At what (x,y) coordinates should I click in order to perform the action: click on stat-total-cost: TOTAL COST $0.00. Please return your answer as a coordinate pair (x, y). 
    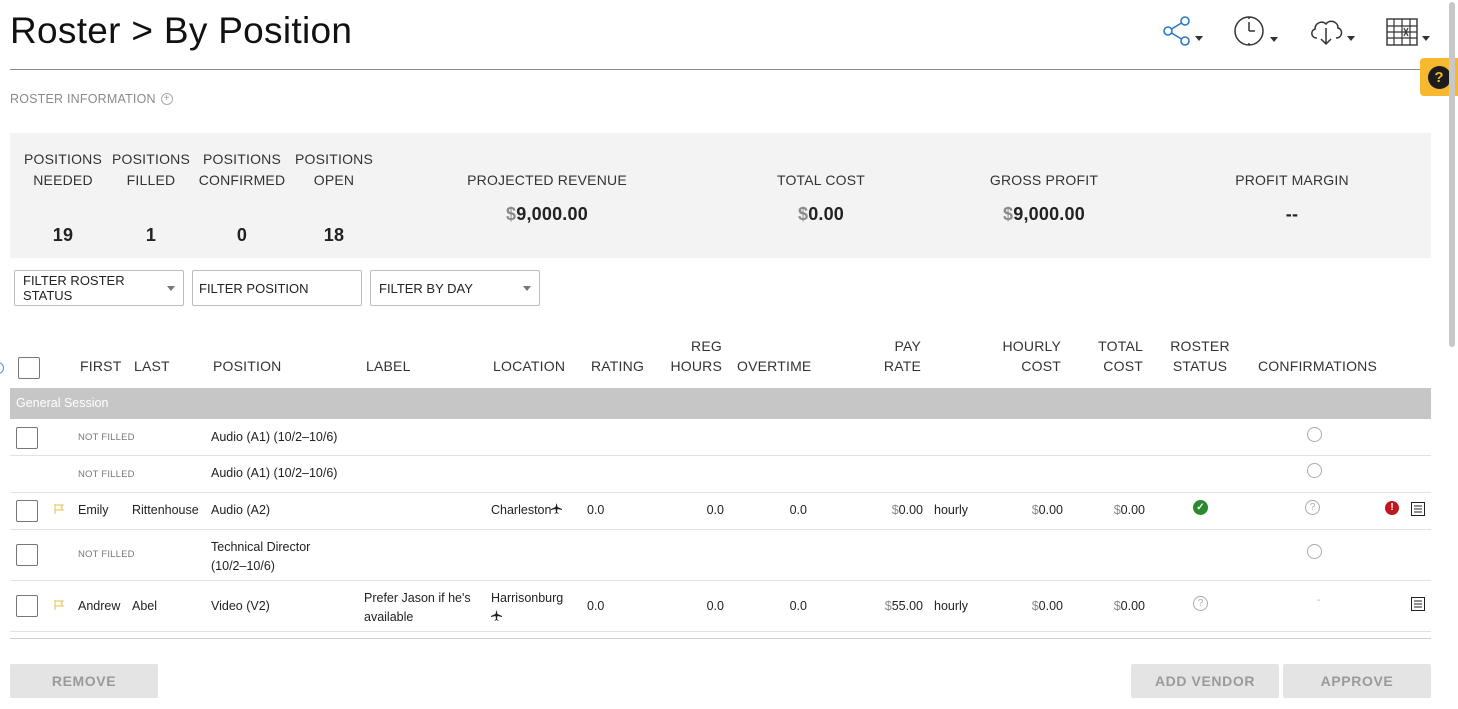
    Looking at the image, I should click on (821, 210).